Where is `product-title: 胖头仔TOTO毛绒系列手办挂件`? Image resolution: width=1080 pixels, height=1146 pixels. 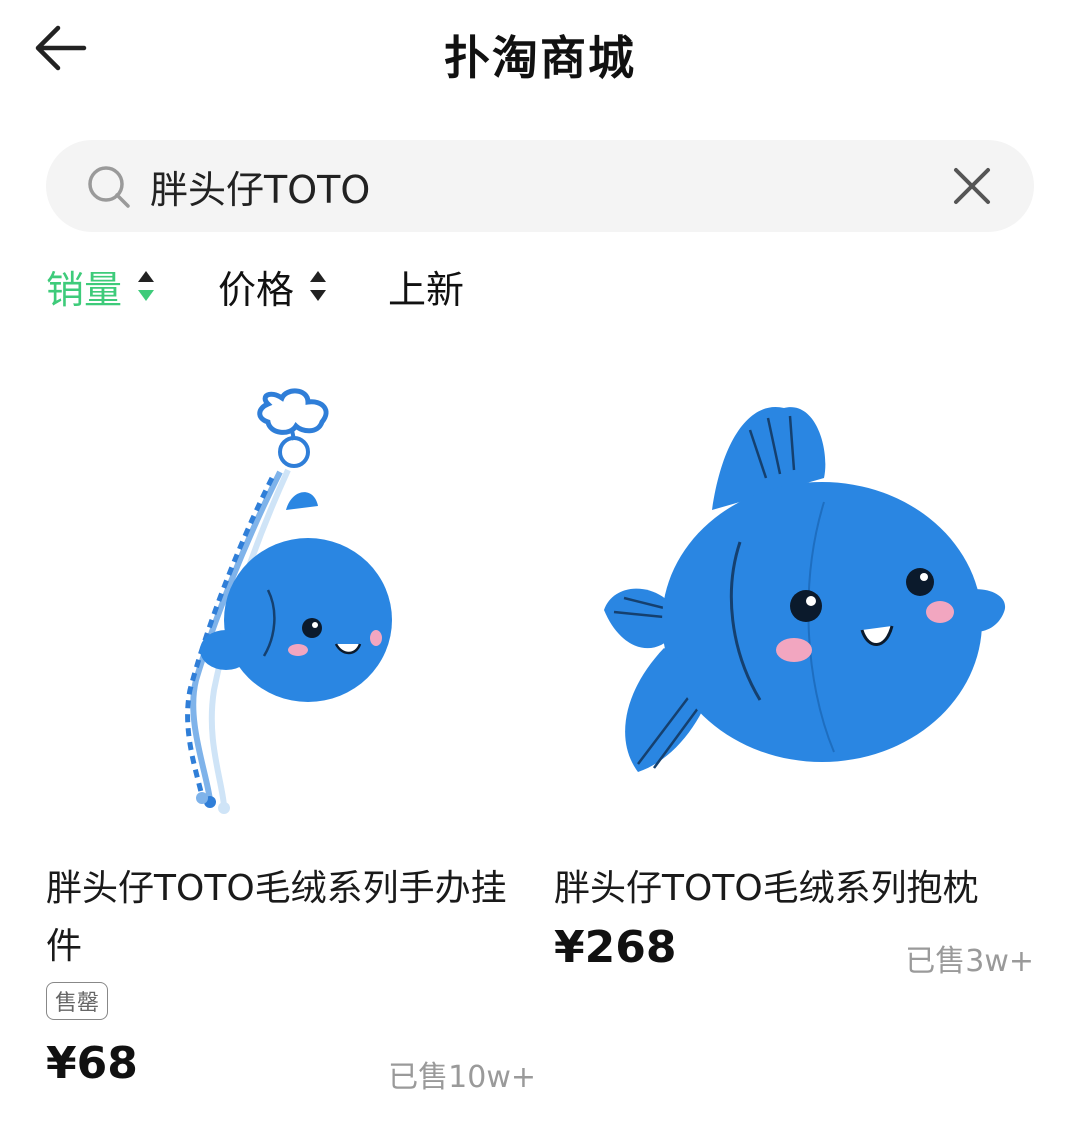
product-title: 胖头仔TOTO毛绒系列手办挂件 is located at coordinates (291, 918).